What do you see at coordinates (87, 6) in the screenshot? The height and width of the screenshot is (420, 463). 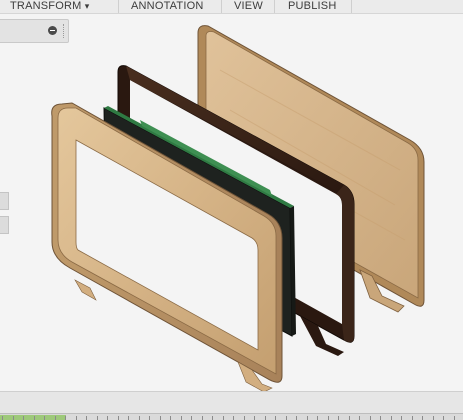 I see `chevron-down-icon: ▾` at bounding box center [87, 6].